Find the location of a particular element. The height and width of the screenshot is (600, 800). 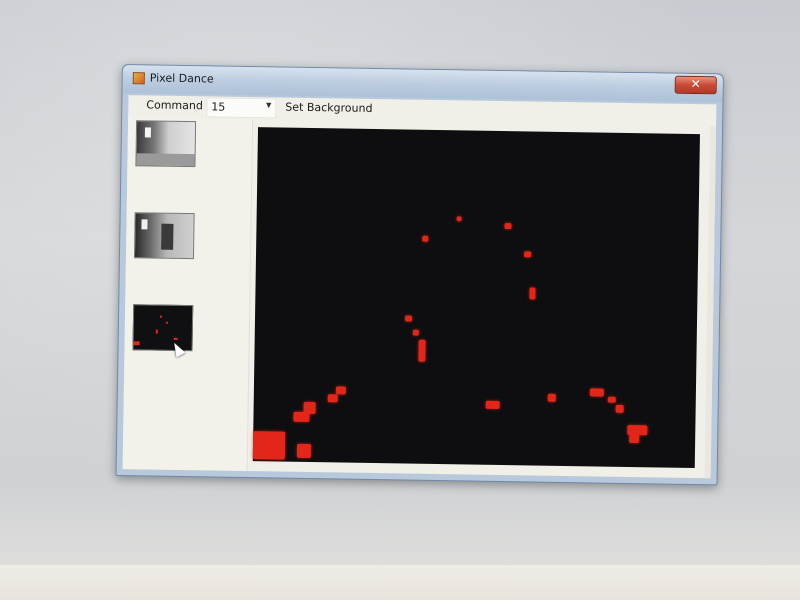

thumb-figure-detail is located at coordinates (167, 236).